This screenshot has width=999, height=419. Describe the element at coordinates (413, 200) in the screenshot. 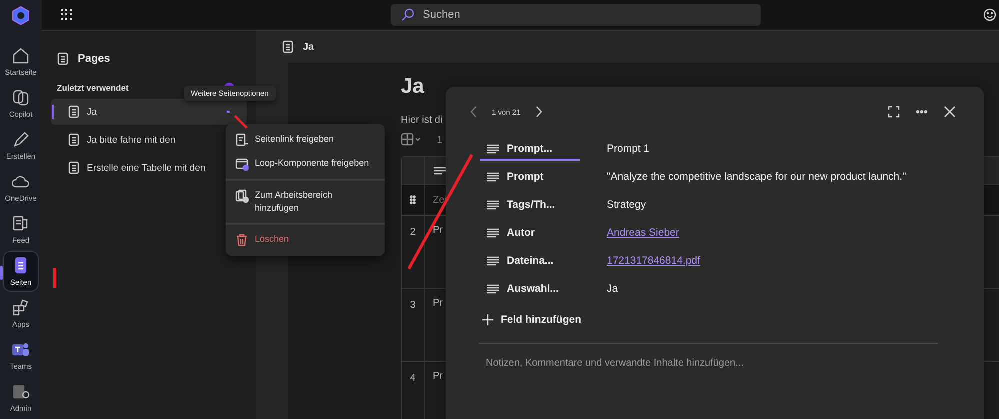

I see `drag-handle-icon` at that location.